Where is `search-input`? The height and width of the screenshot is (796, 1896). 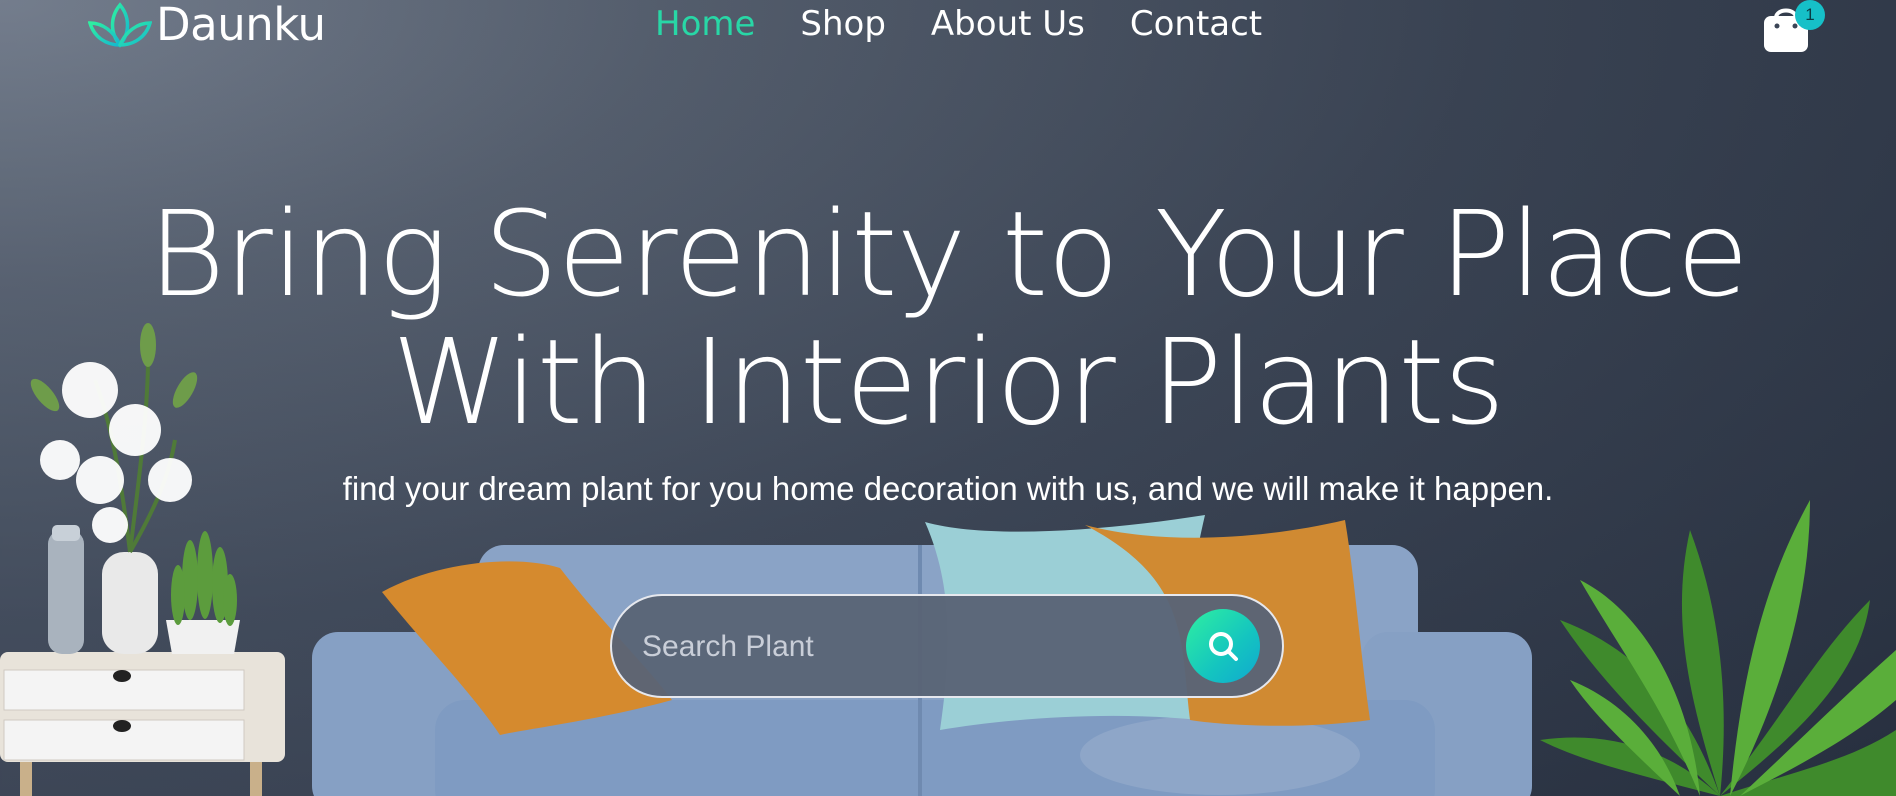 search-input is located at coordinates (902, 647).